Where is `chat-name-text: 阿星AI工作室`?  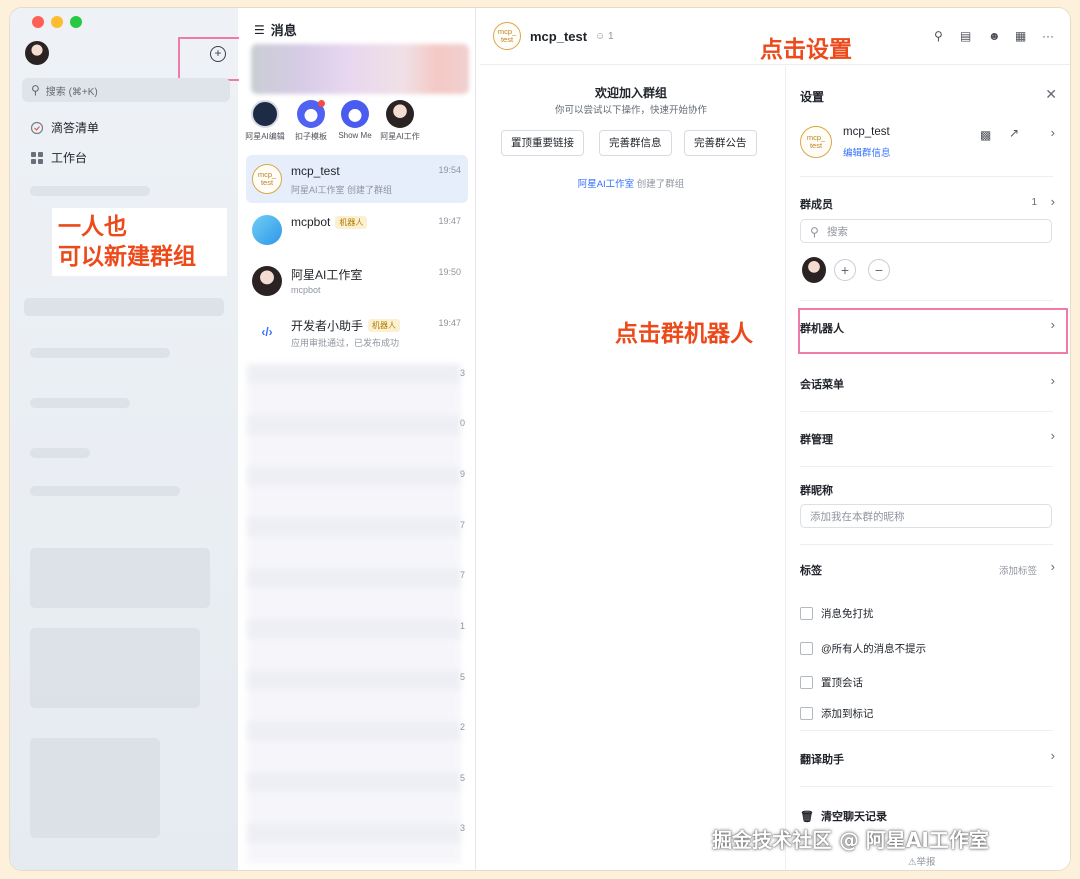 chat-name-text: 阿星AI工作室 is located at coordinates (327, 275).